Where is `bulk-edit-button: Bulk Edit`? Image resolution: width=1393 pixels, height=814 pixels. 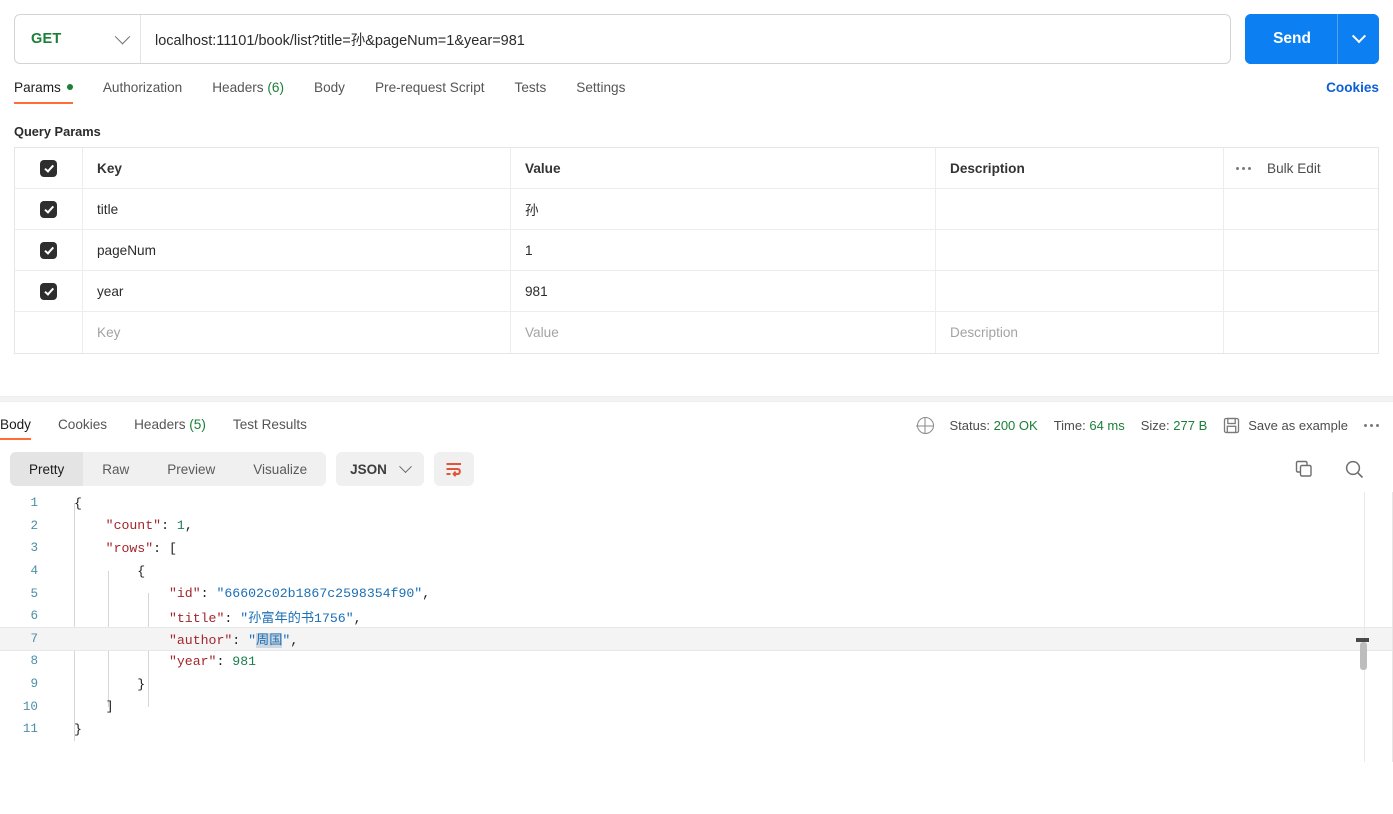 bulk-edit-button: Bulk Edit is located at coordinates (1294, 168).